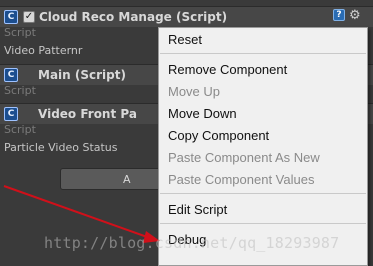  What do you see at coordinates (61, 147) in the screenshot?
I see `particle-video-status-label: Particle Video Status` at bounding box center [61, 147].